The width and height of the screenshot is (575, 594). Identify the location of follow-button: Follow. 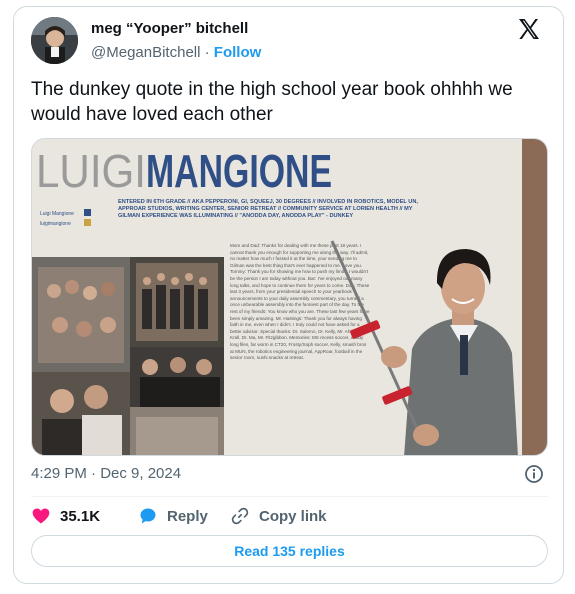
(238, 52).